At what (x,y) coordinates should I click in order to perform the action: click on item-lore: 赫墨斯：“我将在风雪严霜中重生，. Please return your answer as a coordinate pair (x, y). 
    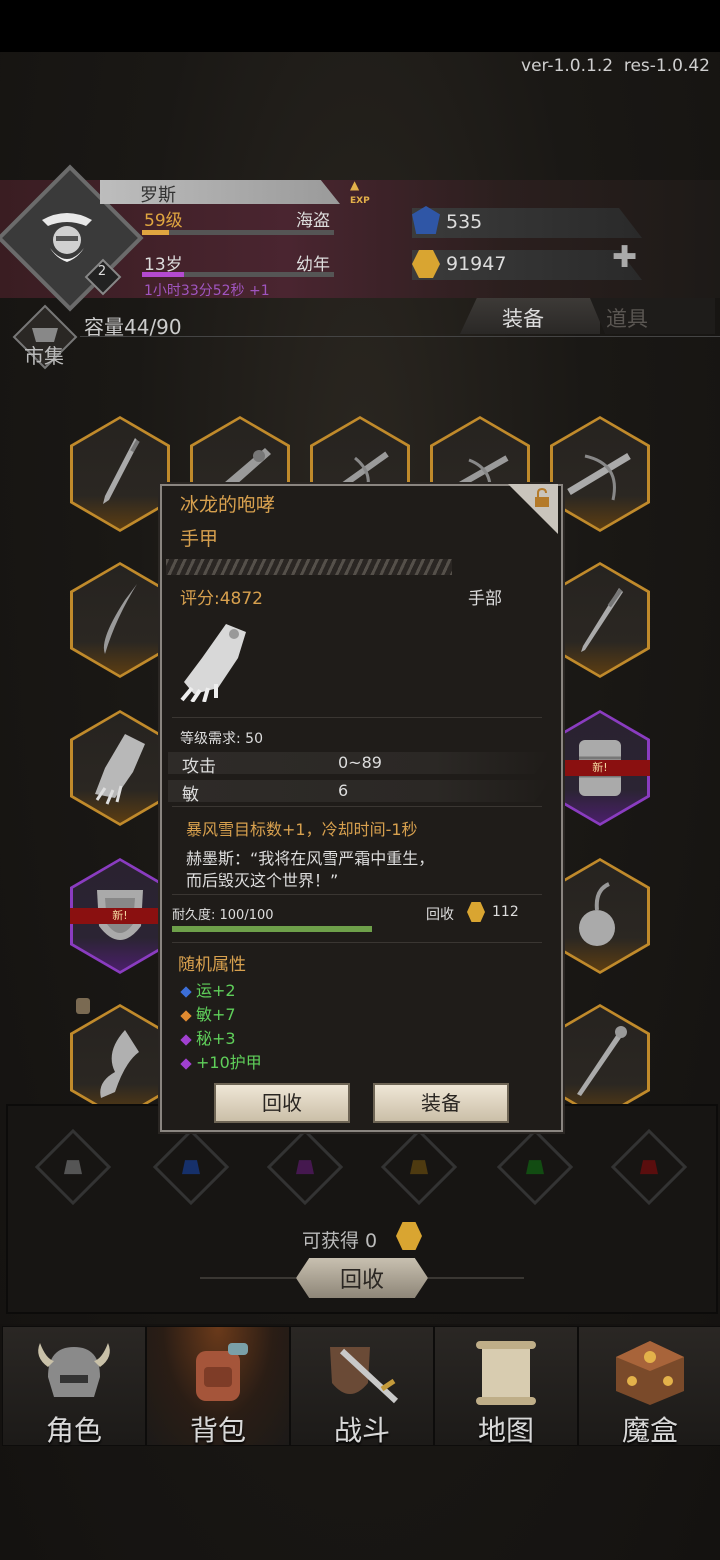
    Looking at the image, I should click on (310, 858).